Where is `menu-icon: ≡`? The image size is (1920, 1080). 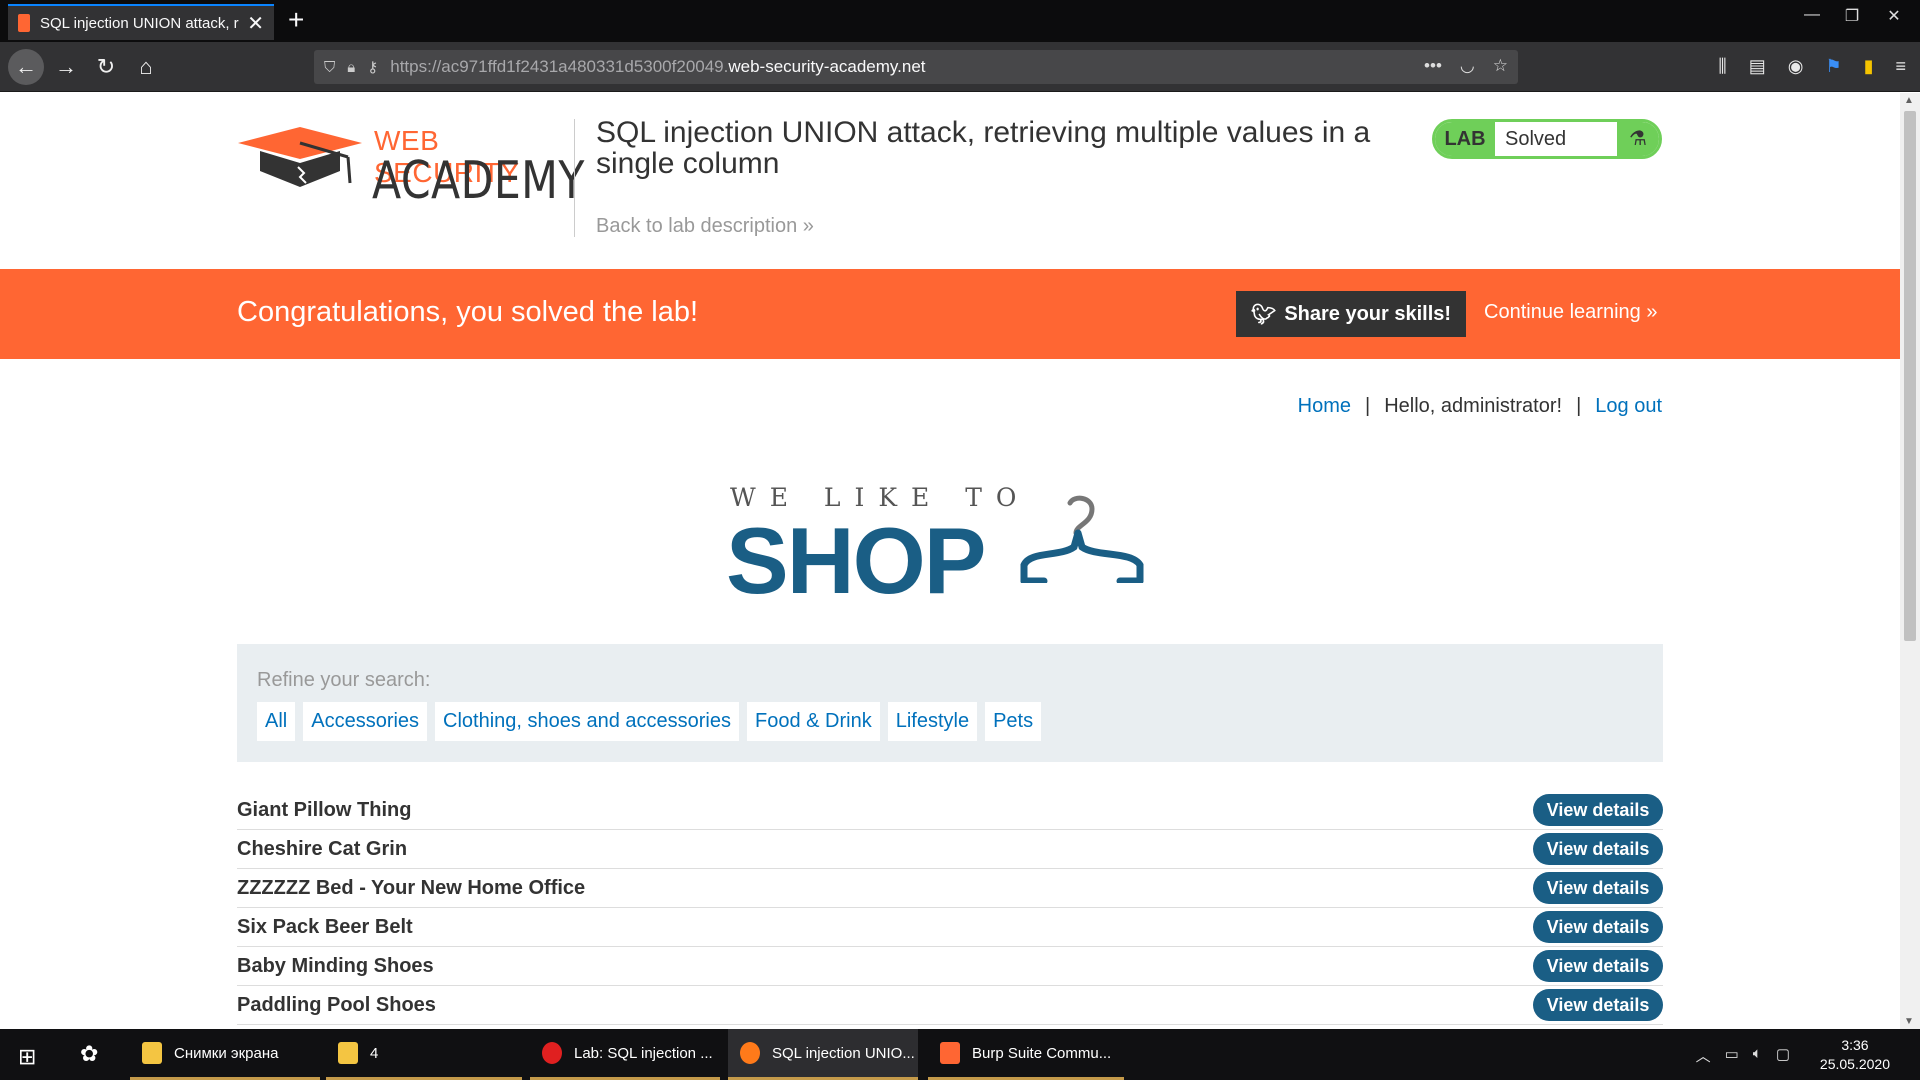 menu-icon: ≡ is located at coordinates (1900, 66).